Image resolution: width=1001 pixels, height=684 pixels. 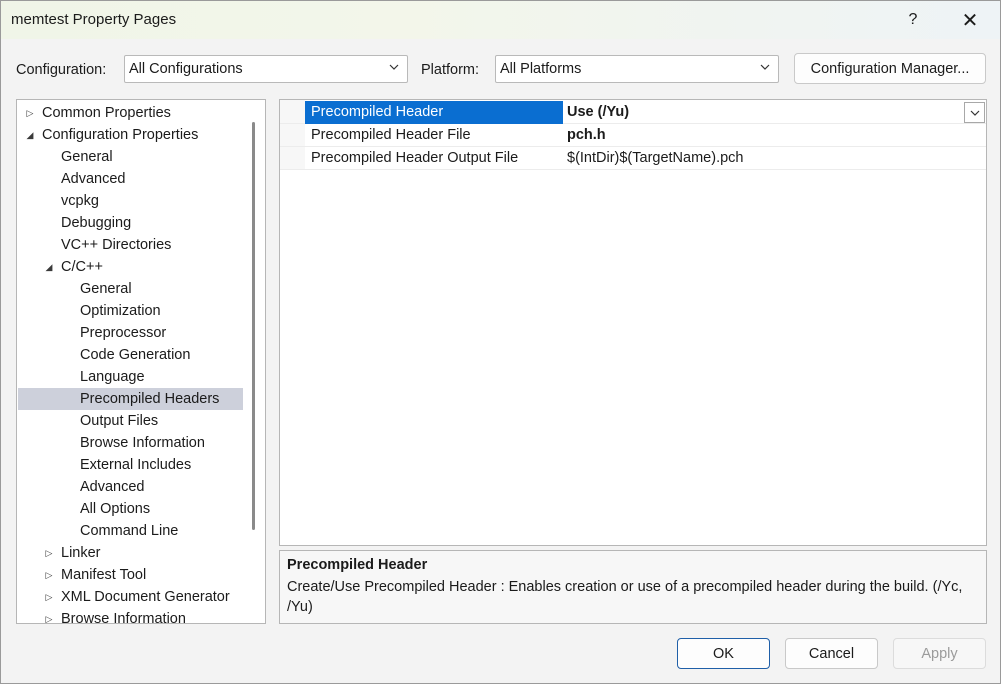 What do you see at coordinates (637, 69) in the screenshot?
I see `platform-select: All Platforms` at bounding box center [637, 69].